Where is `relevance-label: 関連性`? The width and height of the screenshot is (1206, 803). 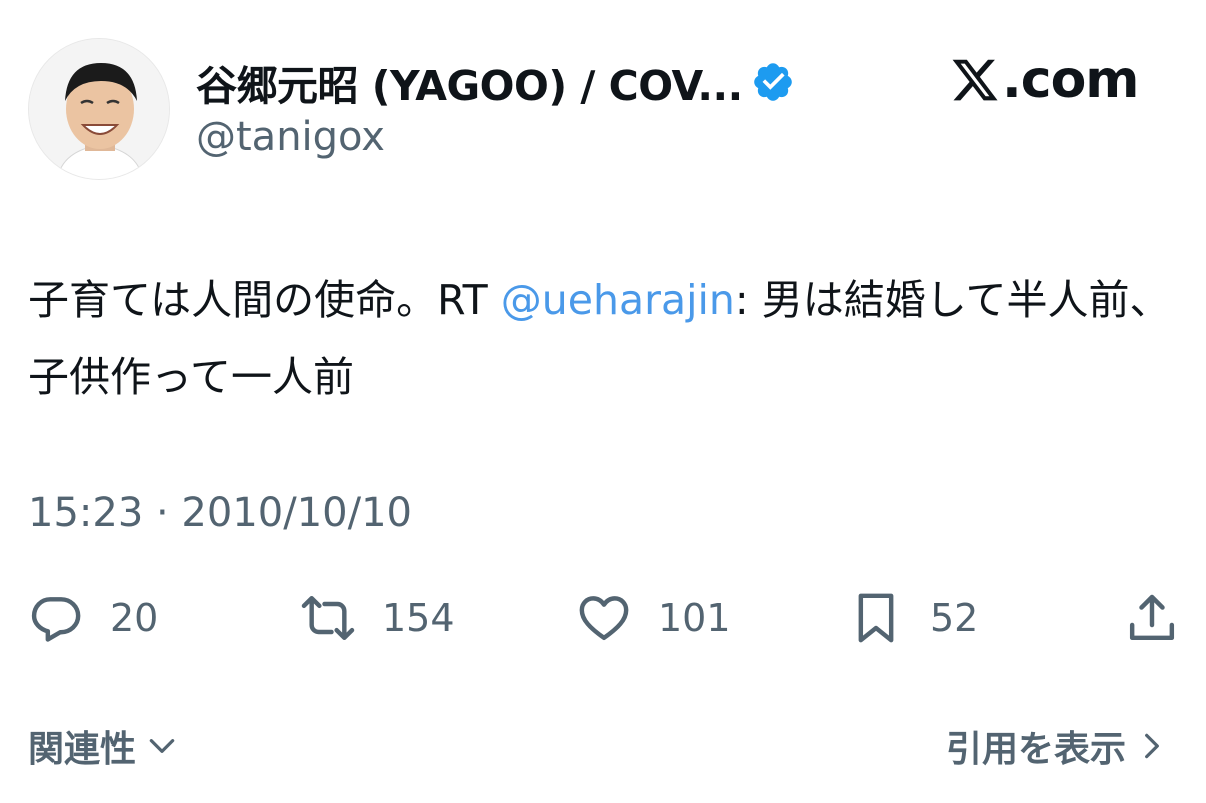
relevance-label: 関連性 is located at coordinates (82, 749).